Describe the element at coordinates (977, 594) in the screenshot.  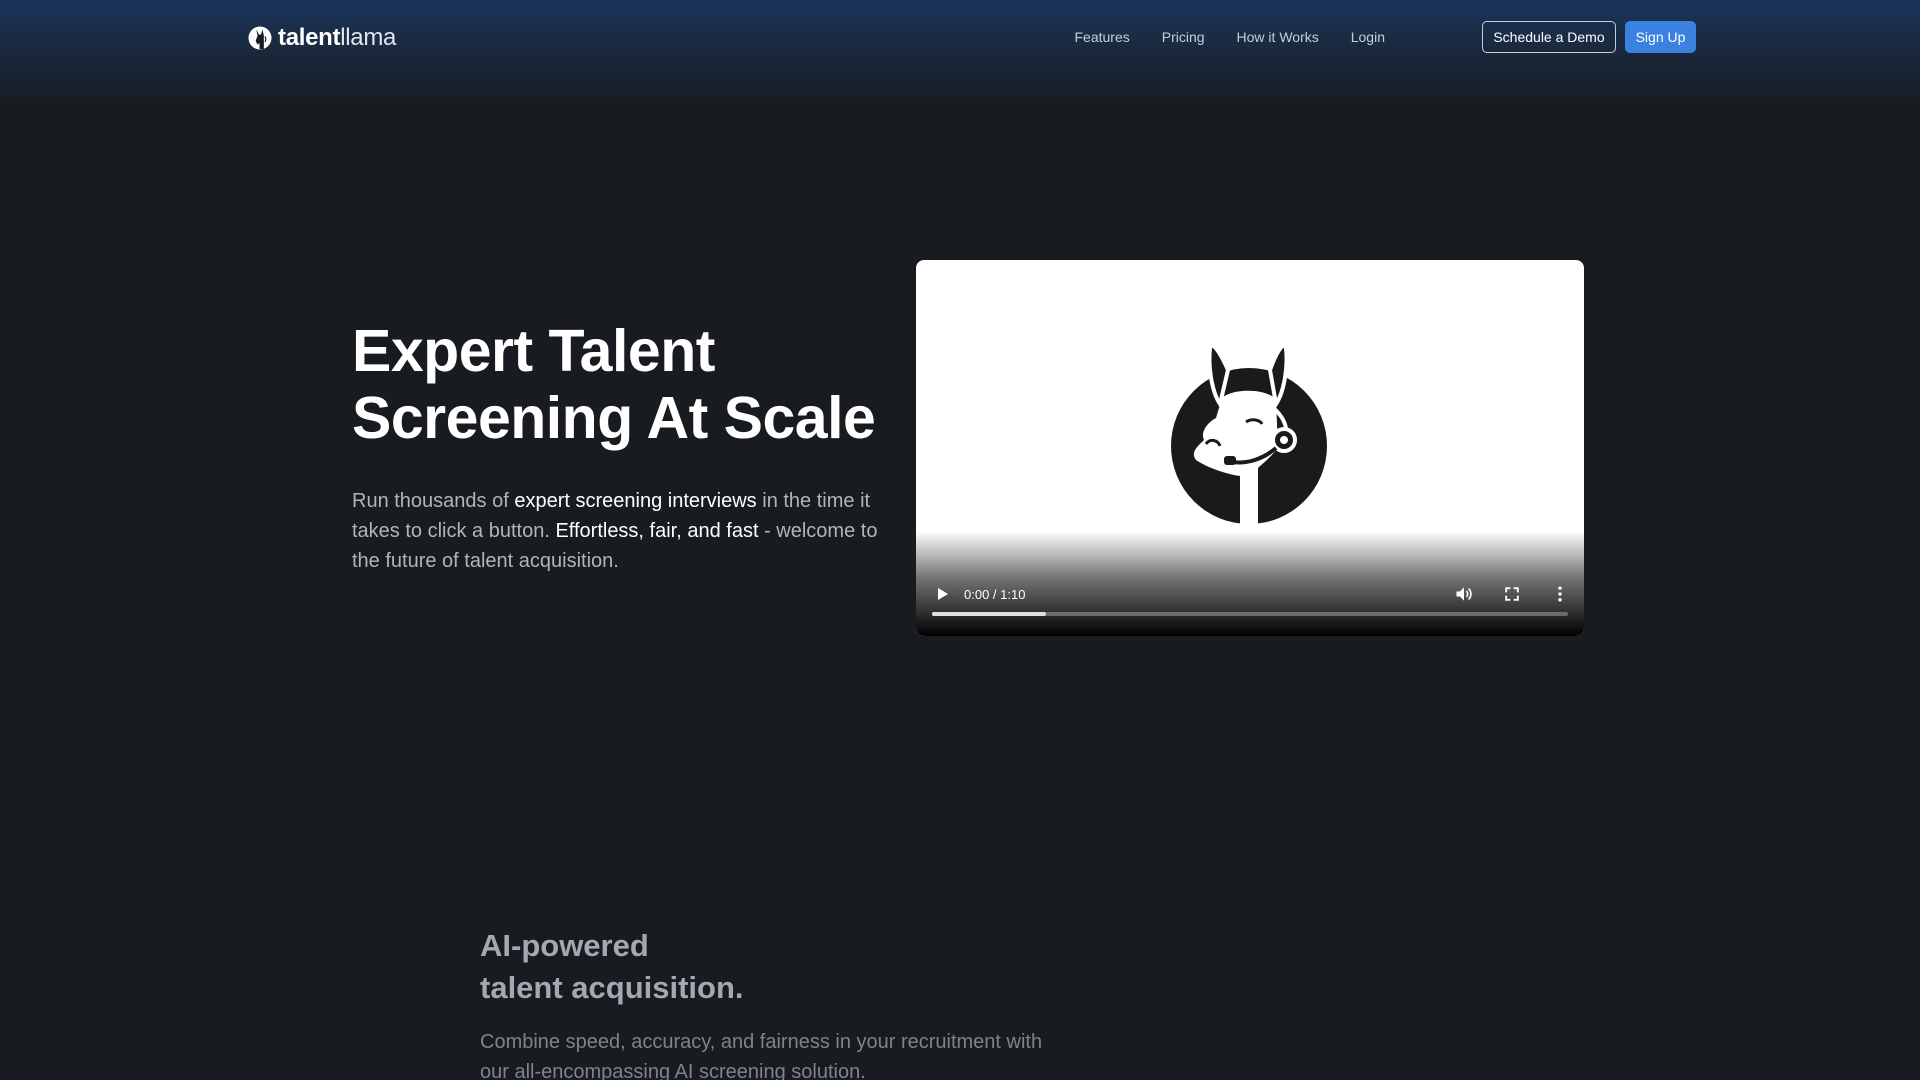
I see `video-current-time: 0:00` at that location.